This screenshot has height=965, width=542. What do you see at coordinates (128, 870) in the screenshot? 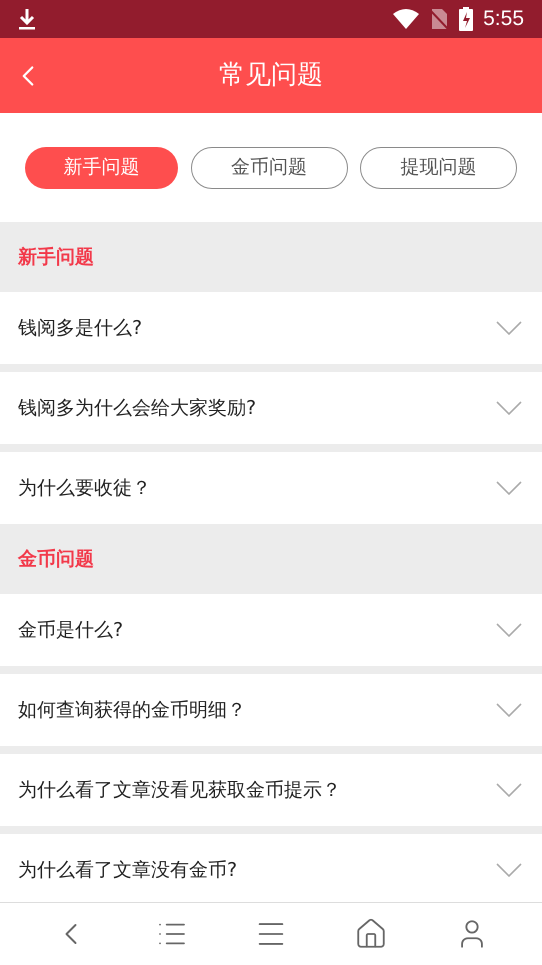
I see `question-text: 为什么看了文章没有金币?` at bounding box center [128, 870].